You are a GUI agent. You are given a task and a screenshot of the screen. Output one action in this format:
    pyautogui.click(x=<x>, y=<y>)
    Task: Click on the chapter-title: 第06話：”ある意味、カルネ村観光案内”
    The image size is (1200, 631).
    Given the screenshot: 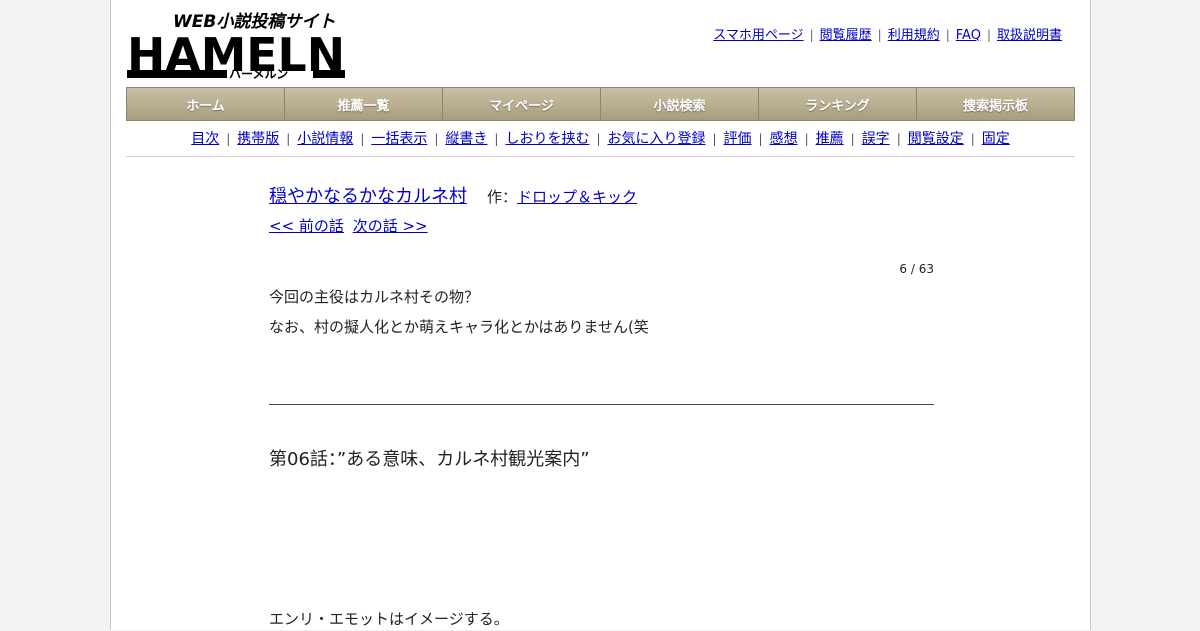 What is the action you would take?
    pyautogui.click(x=429, y=459)
    